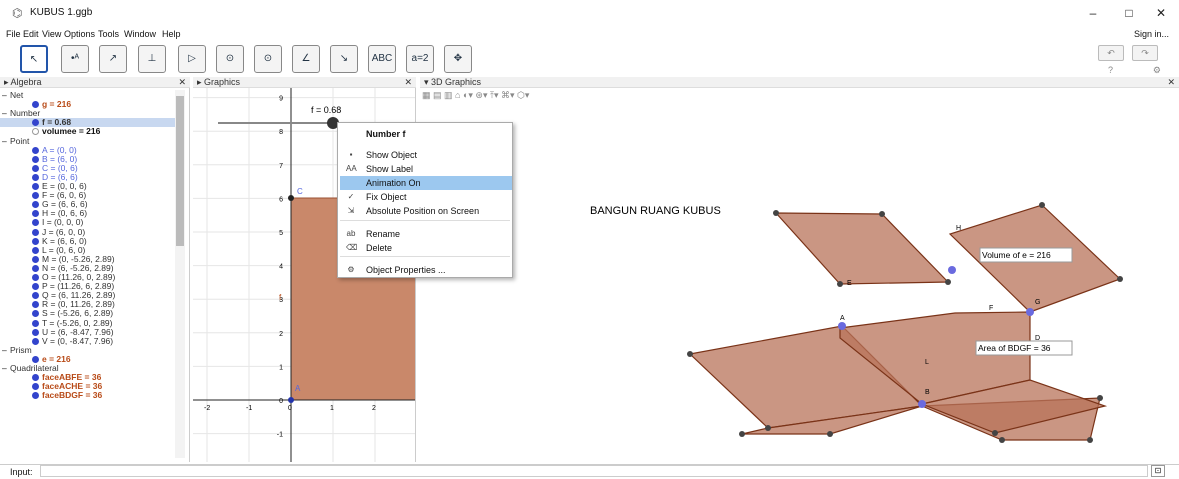  I want to click on algebra-item: A = (0, 0), so click(87, 150).